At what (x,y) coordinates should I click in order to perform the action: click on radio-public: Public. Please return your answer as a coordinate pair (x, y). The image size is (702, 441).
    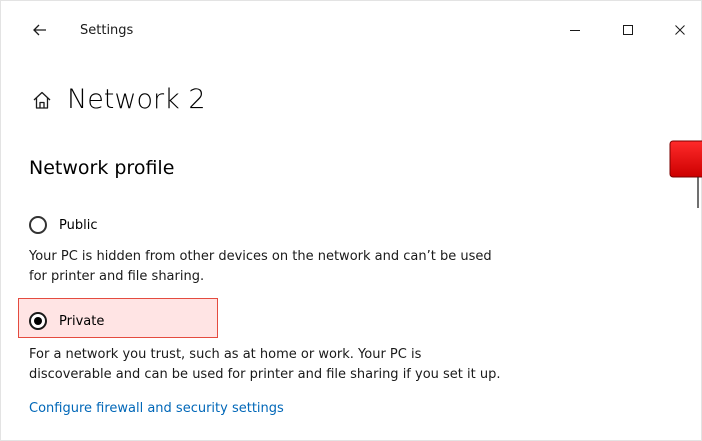
    Looking at the image, I should click on (63, 225).